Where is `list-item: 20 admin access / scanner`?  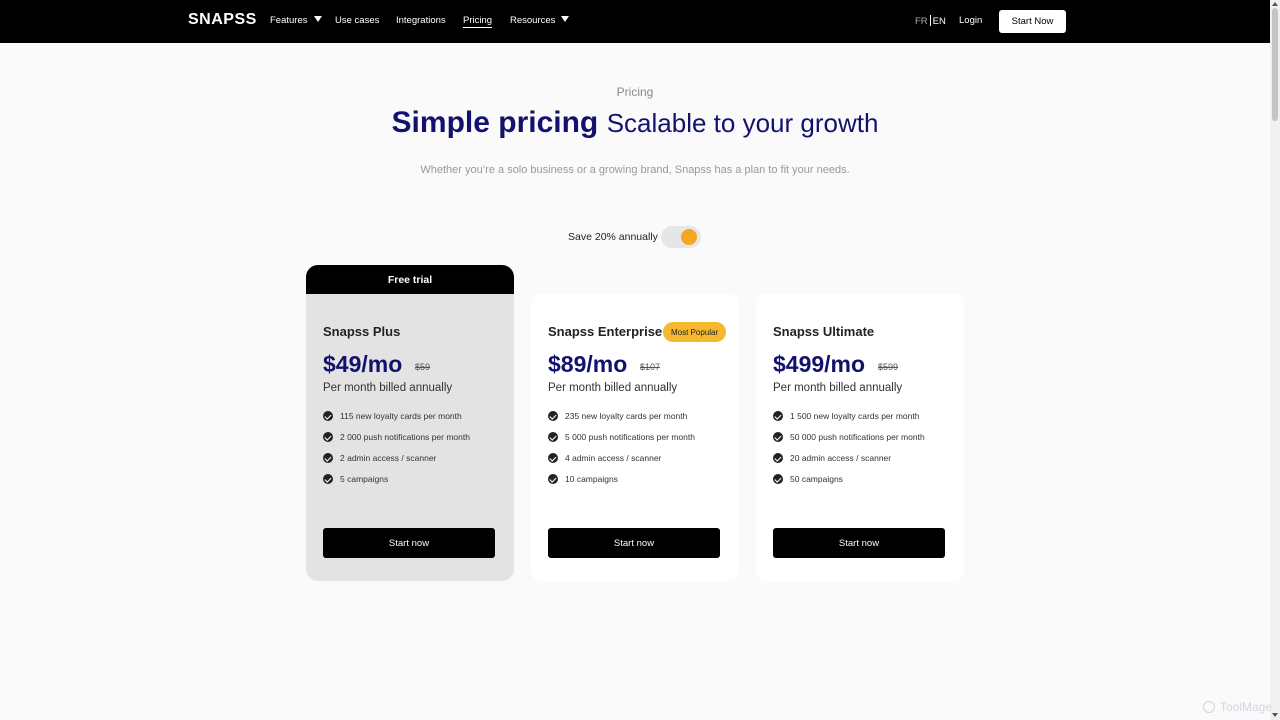 list-item: 20 admin access / scanner is located at coordinates (849, 463).